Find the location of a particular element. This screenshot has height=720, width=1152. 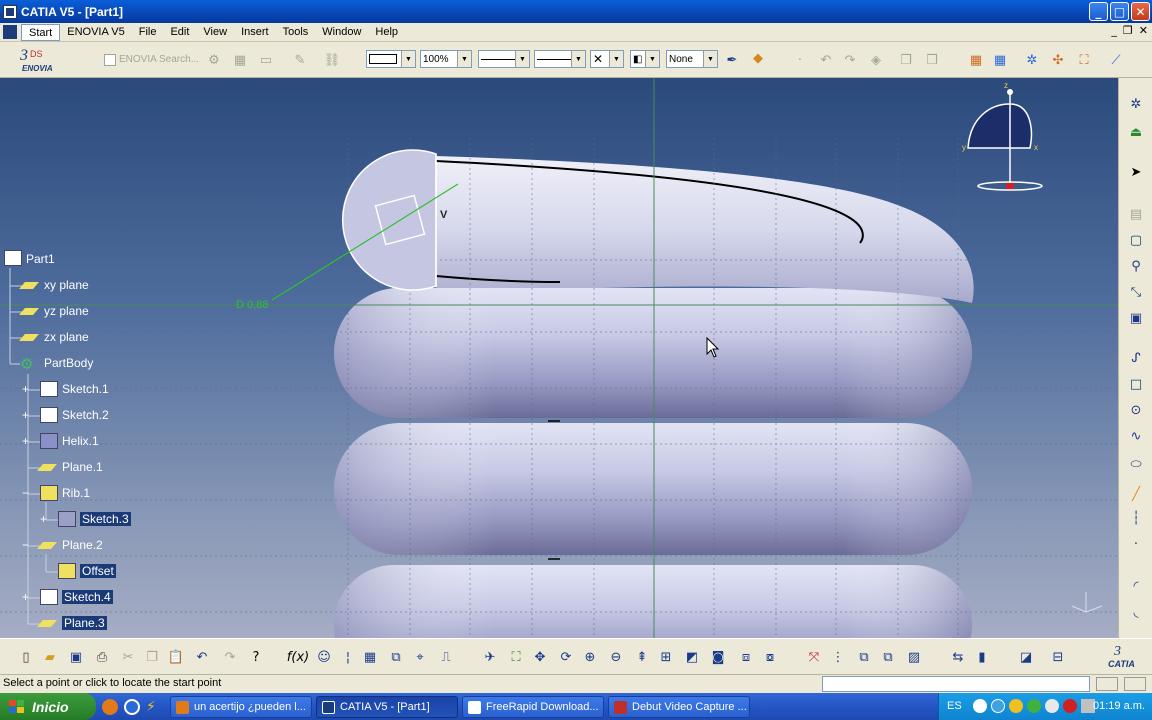

axis-icon: ┆ is located at coordinates (1136, 518).